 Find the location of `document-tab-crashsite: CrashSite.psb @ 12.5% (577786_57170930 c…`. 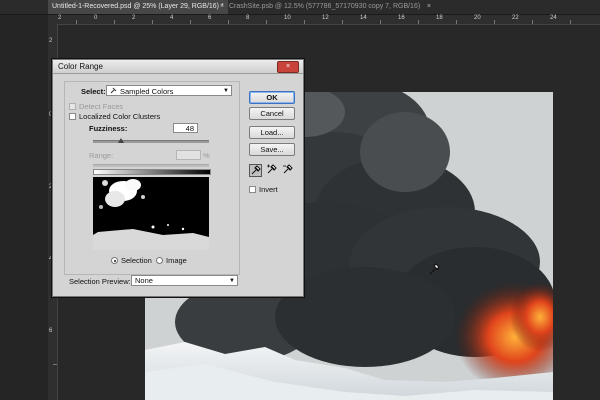

document-tab-crashsite: CrashSite.psb @ 12.5% (577786_57170930 c… is located at coordinates (328, 7).